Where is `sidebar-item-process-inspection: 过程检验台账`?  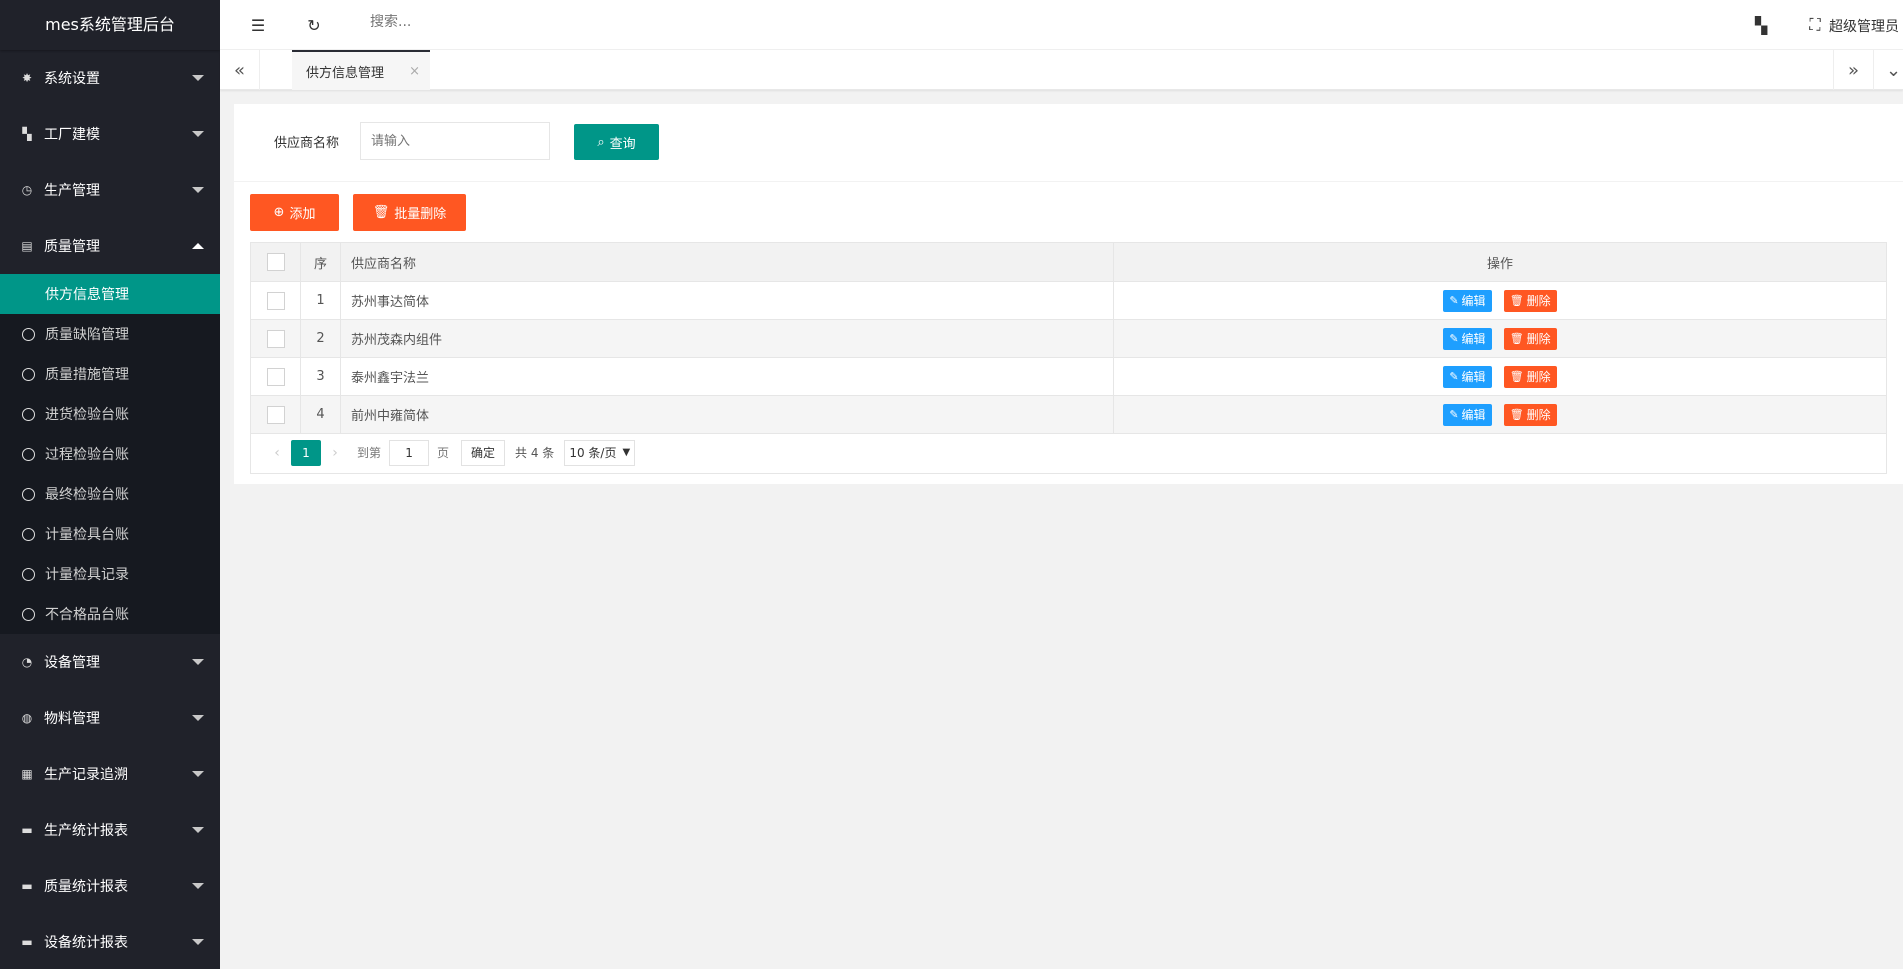 sidebar-item-process-inspection: 过程检验台账 is located at coordinates (110, 454).